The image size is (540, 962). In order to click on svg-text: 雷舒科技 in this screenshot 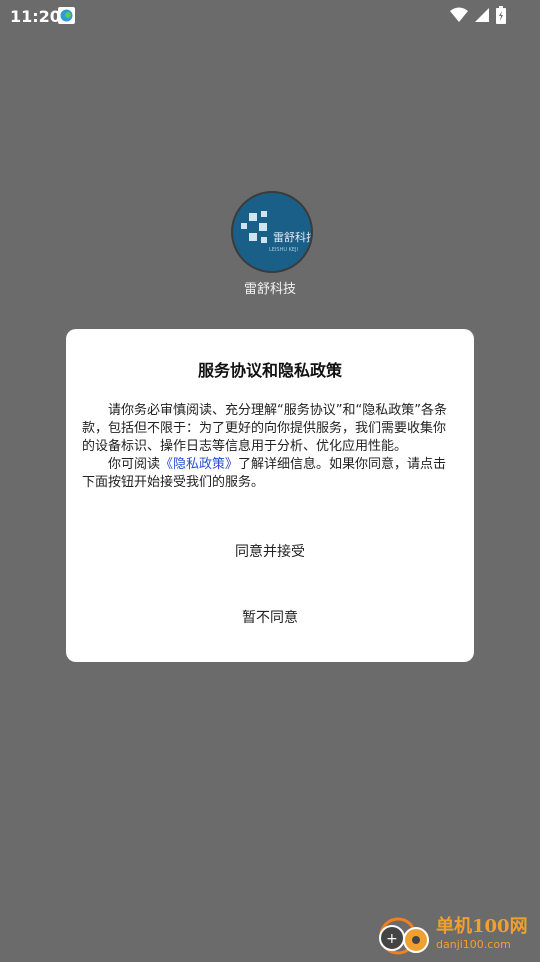, I will do `click(292, 237)`.